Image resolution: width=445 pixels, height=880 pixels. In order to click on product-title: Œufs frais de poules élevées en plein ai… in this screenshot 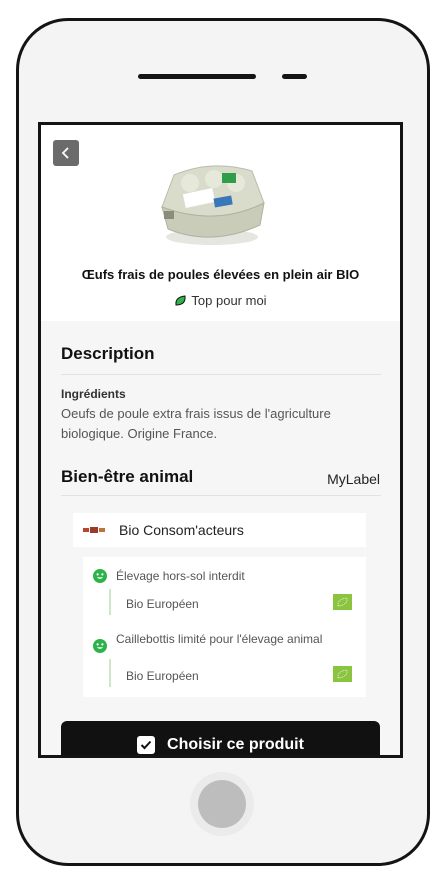, I will do `click(220, 274)`.